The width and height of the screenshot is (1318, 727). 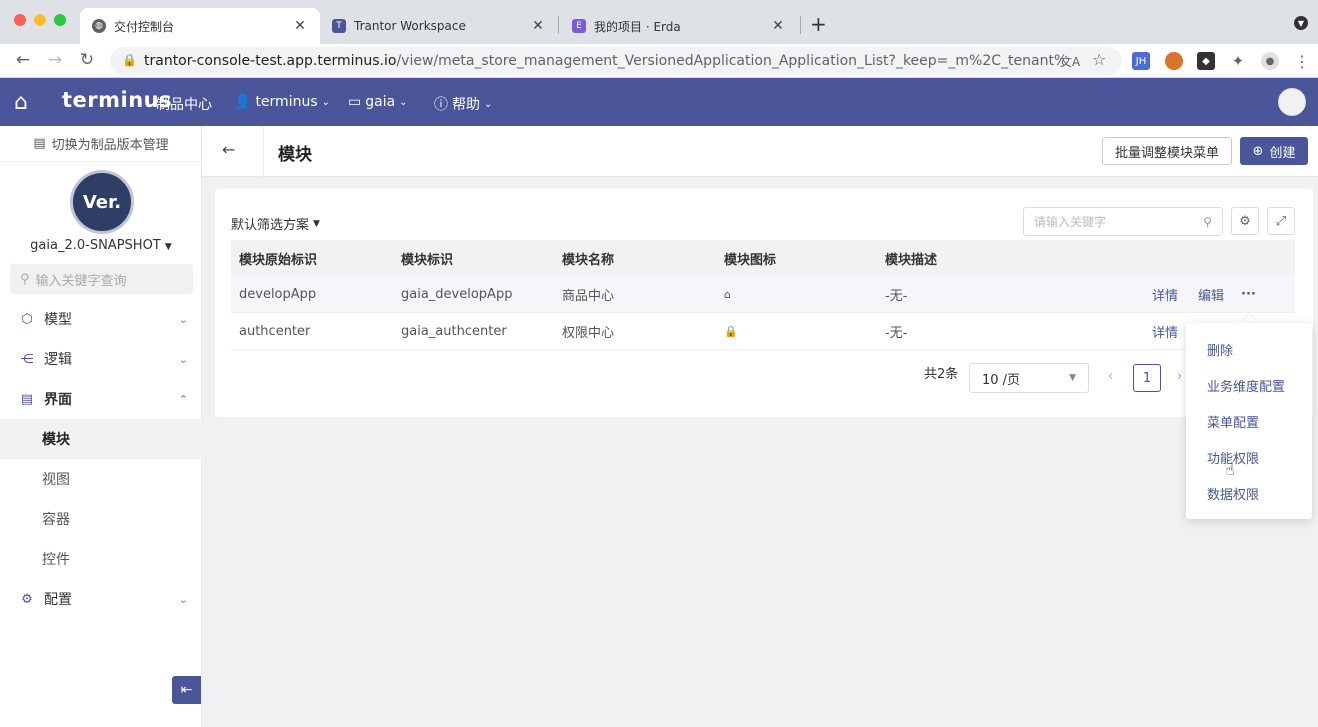 What do you see at coordinates (1233, 423) in the screenshot?
I see `menu-item-label: 菜单配置` at bounding box center [1233, 423].